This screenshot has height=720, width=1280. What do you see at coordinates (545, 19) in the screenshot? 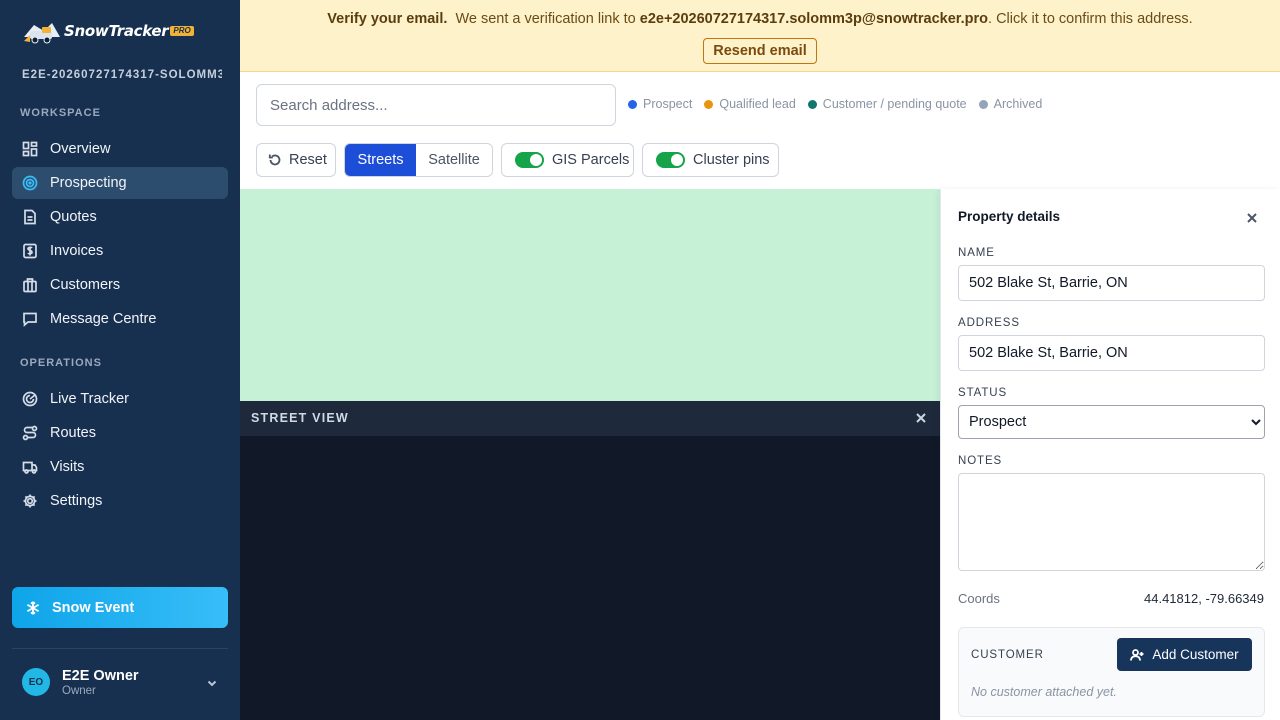
I see `banner-text: We sent a verification link to` at bounding box center [545, 19].